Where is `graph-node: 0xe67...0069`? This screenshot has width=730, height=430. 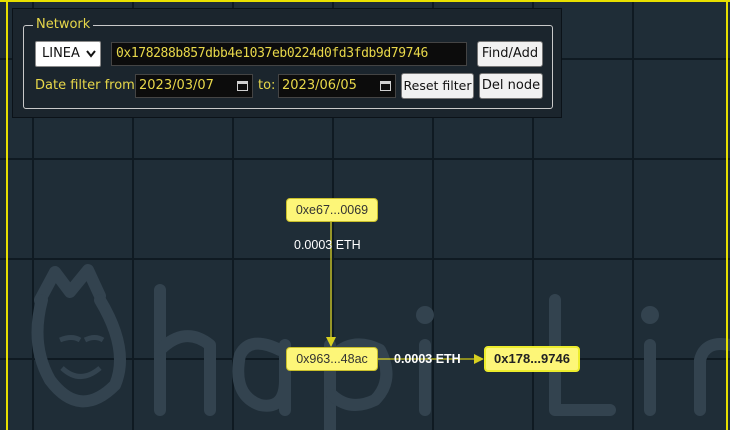
graph-node: 0xe67...0069 is located at coordinates (332, 210).